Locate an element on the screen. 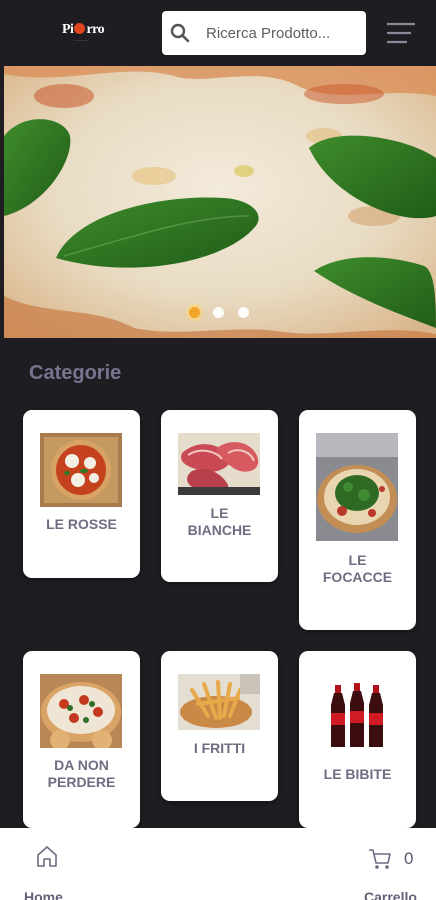 The image size is (436, 900). category-card-le-rosse: LE ROSSE is located at coordinates (81, 494).